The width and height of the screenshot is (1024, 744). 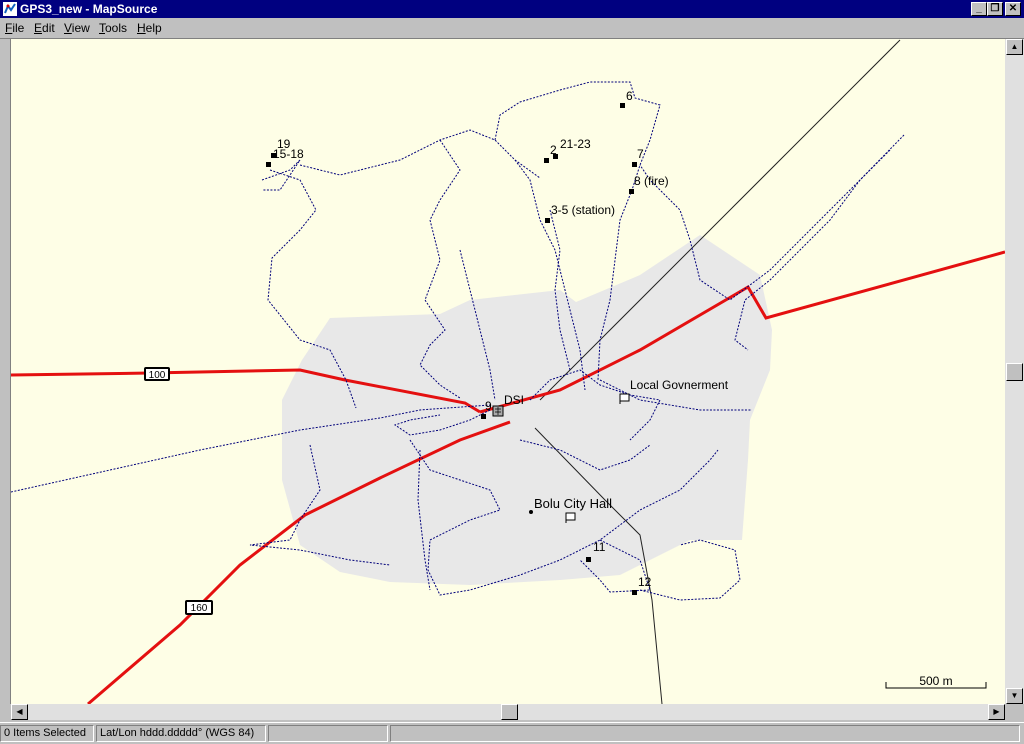 I want to click on route-100-shield: 100, so click(x=157, y=374).